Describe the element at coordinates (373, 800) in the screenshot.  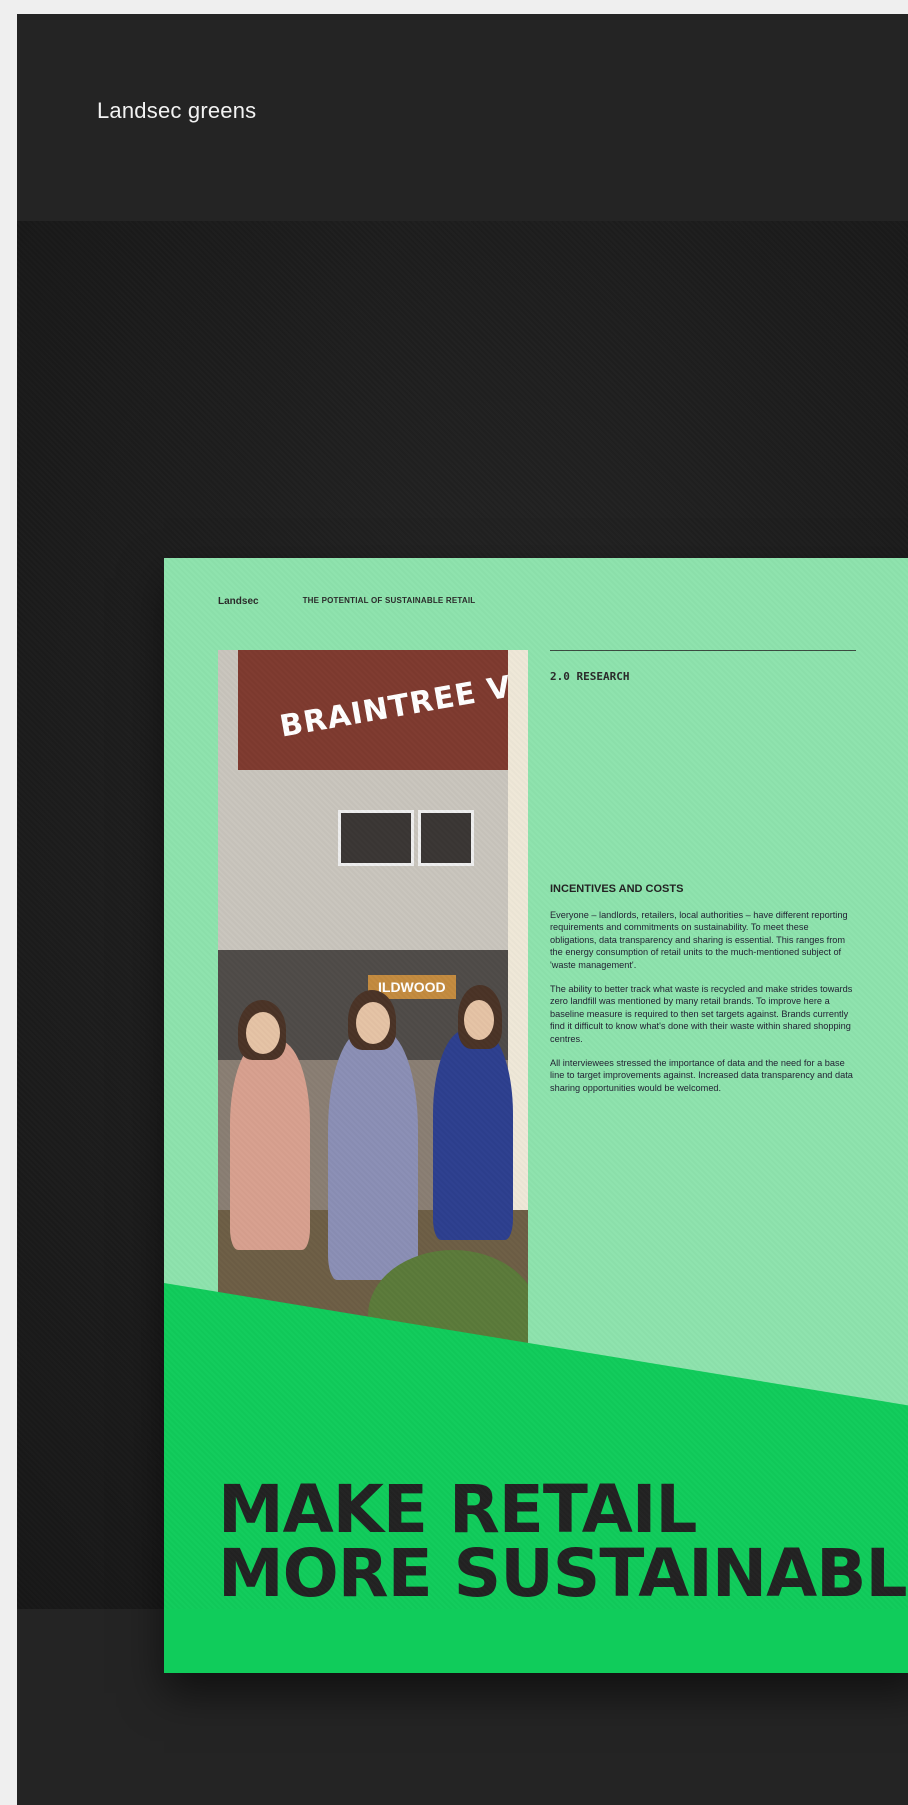
I see `photo-sky` at that location.